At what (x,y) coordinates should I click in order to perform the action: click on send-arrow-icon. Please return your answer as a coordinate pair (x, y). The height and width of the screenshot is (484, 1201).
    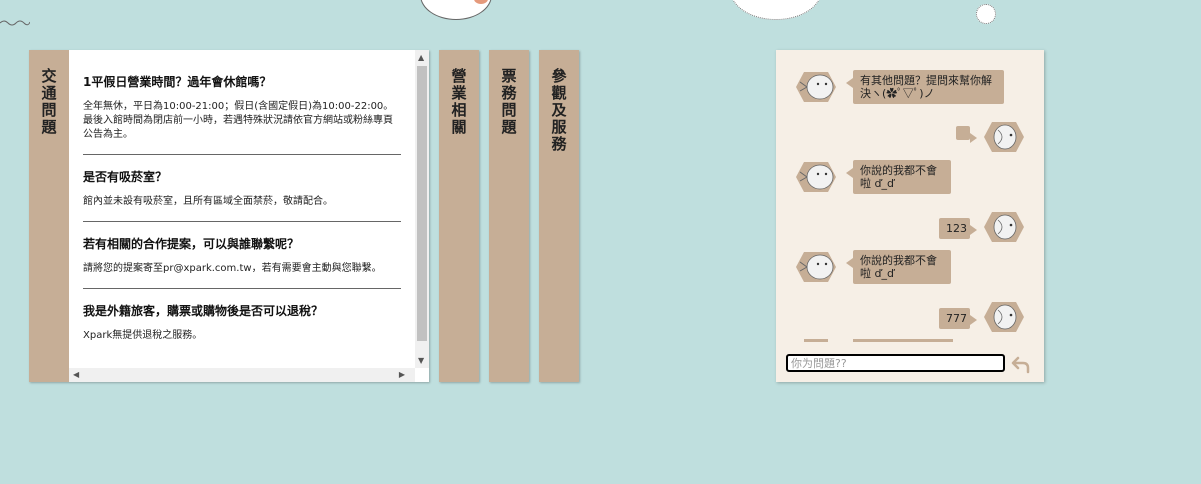
    Looking at the image, I should click on (1021, 365).